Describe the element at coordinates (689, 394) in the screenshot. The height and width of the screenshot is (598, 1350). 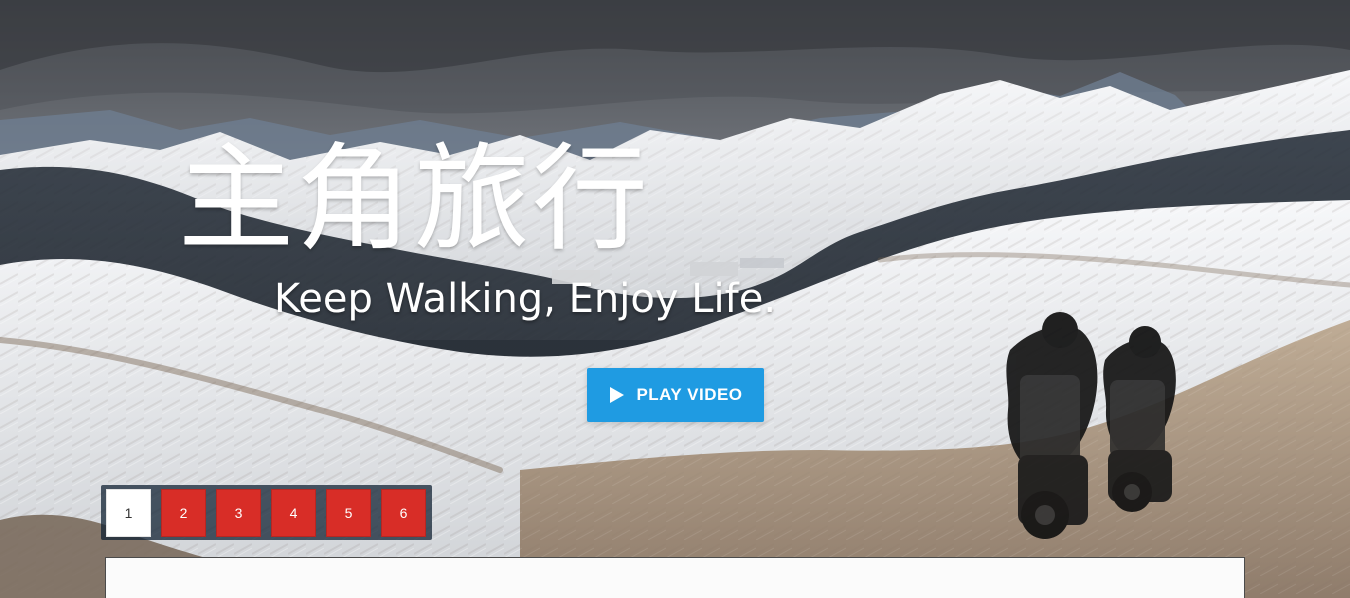
I see `play-video-label: PLAY VIDEO` at that location.